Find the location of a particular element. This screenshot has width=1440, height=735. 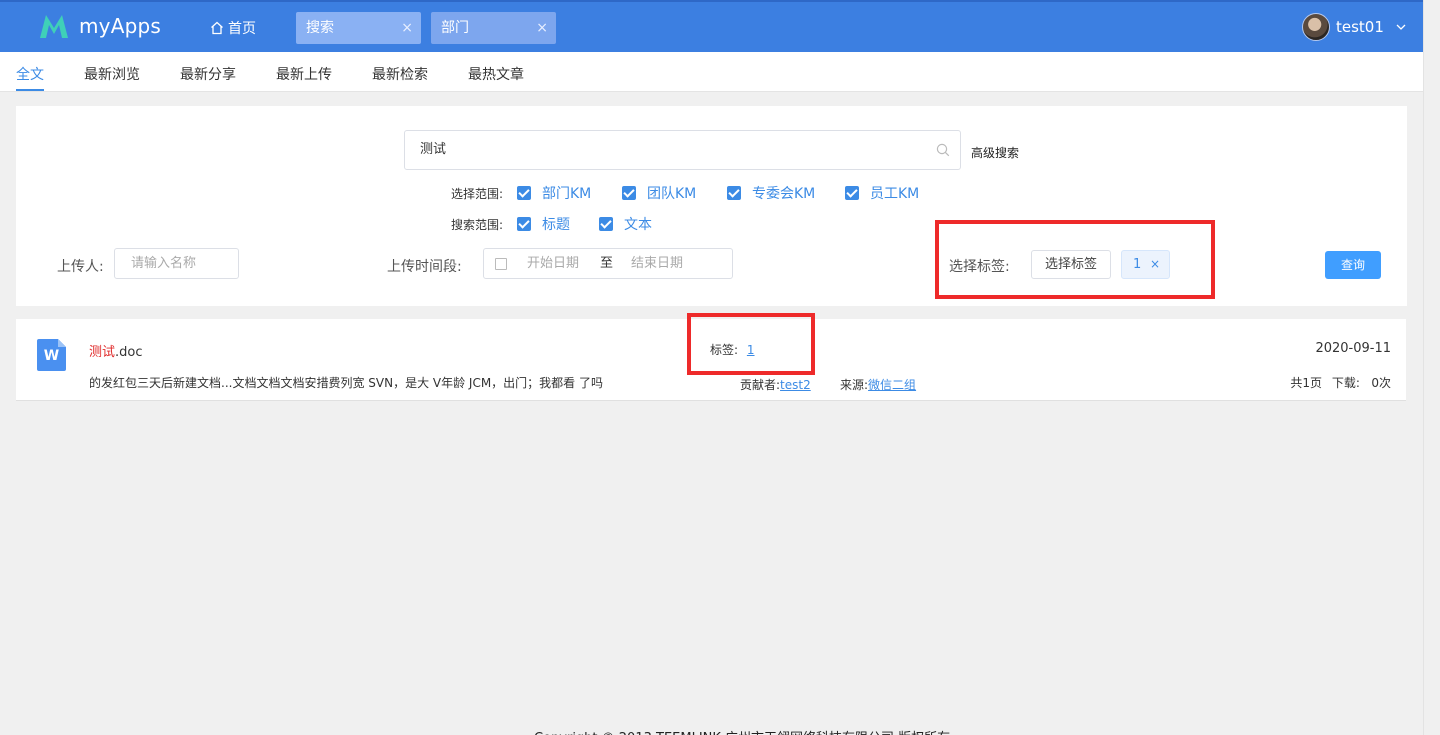

scope-staff-checkbox: 员工KM is located at coordinates (882, 193).